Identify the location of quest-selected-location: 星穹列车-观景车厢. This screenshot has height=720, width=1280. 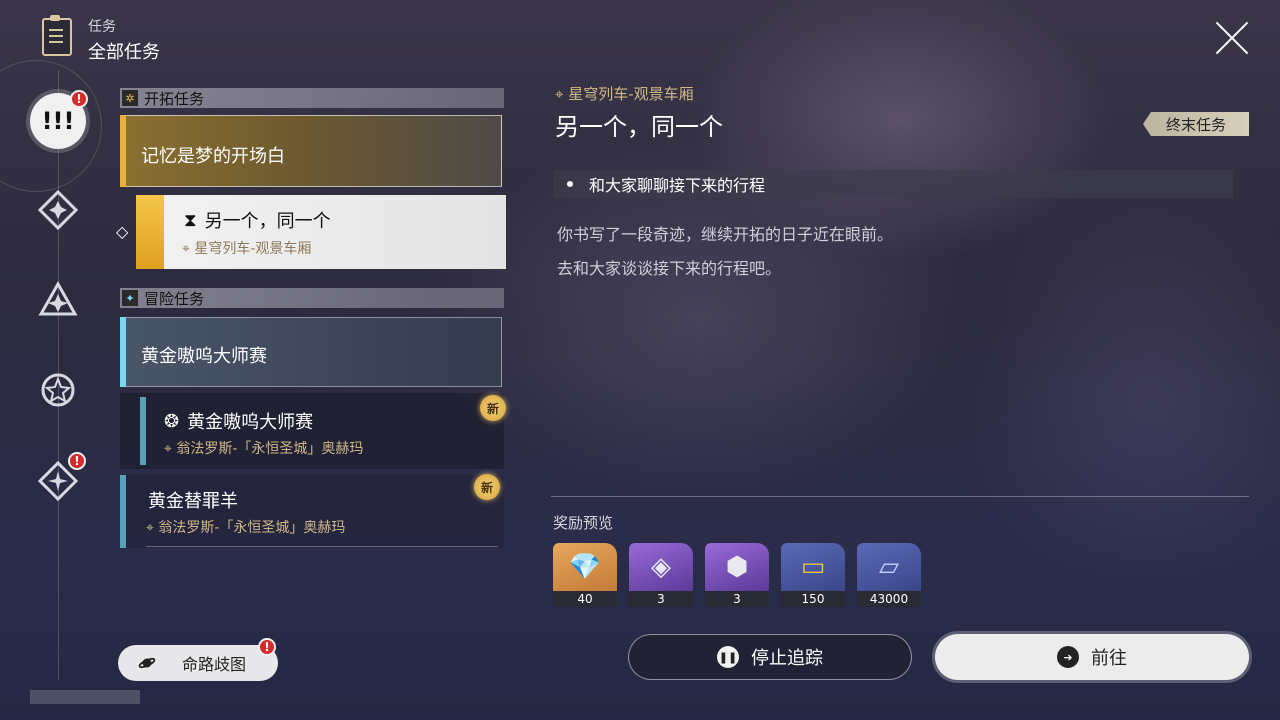
(253, 249).